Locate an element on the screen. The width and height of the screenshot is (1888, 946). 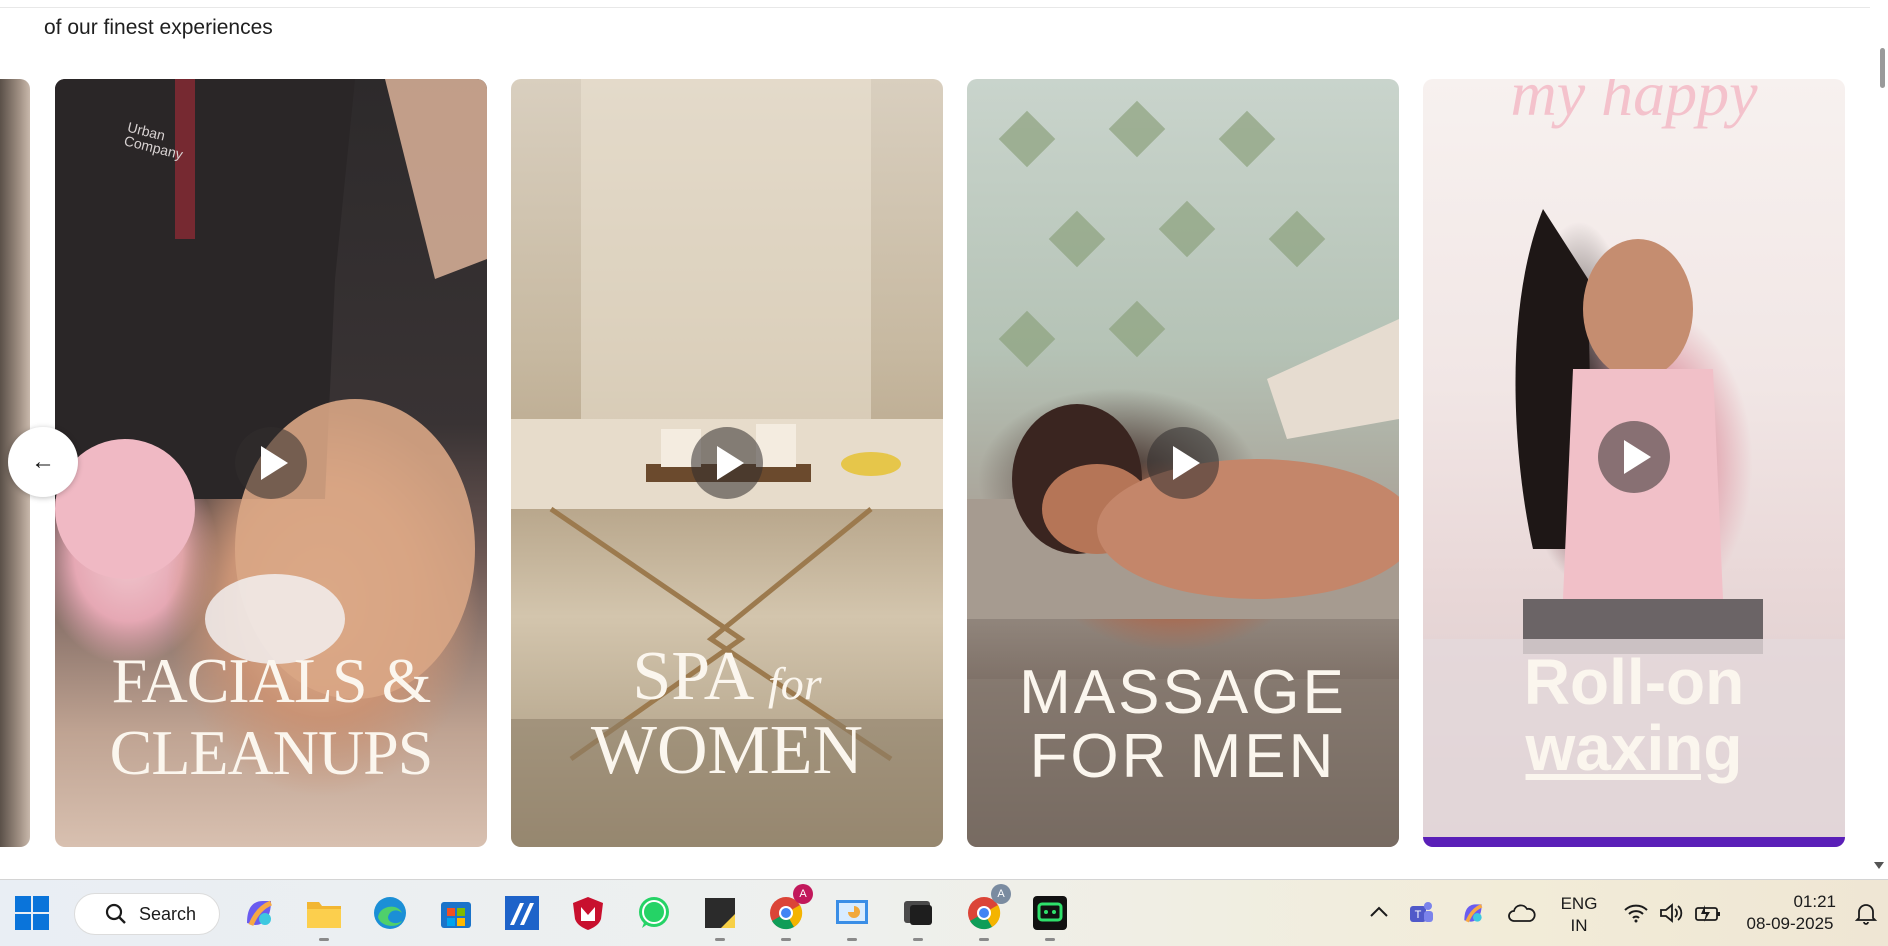
search-label: Search is located at coordinates (168, 913).